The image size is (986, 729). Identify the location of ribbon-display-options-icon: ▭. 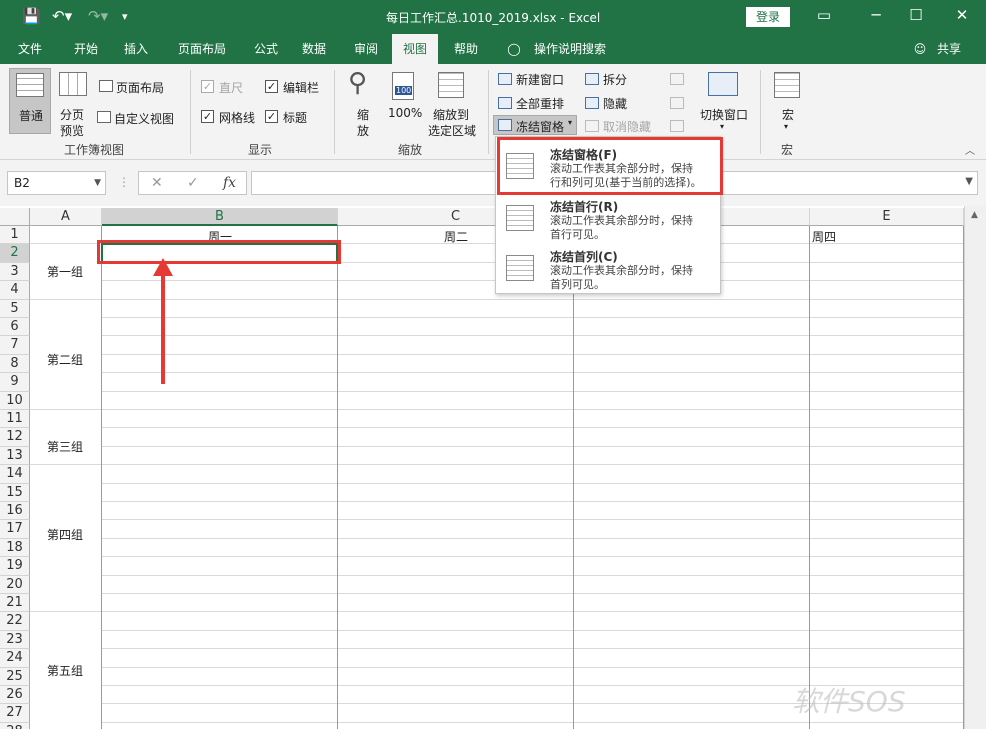
(824, 15).